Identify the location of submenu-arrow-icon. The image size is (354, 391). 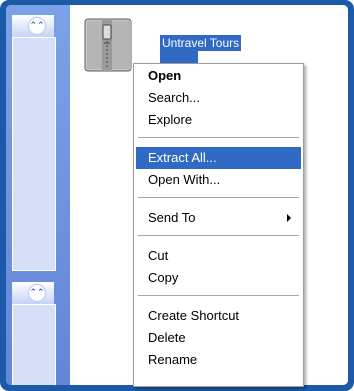
(289, 218).